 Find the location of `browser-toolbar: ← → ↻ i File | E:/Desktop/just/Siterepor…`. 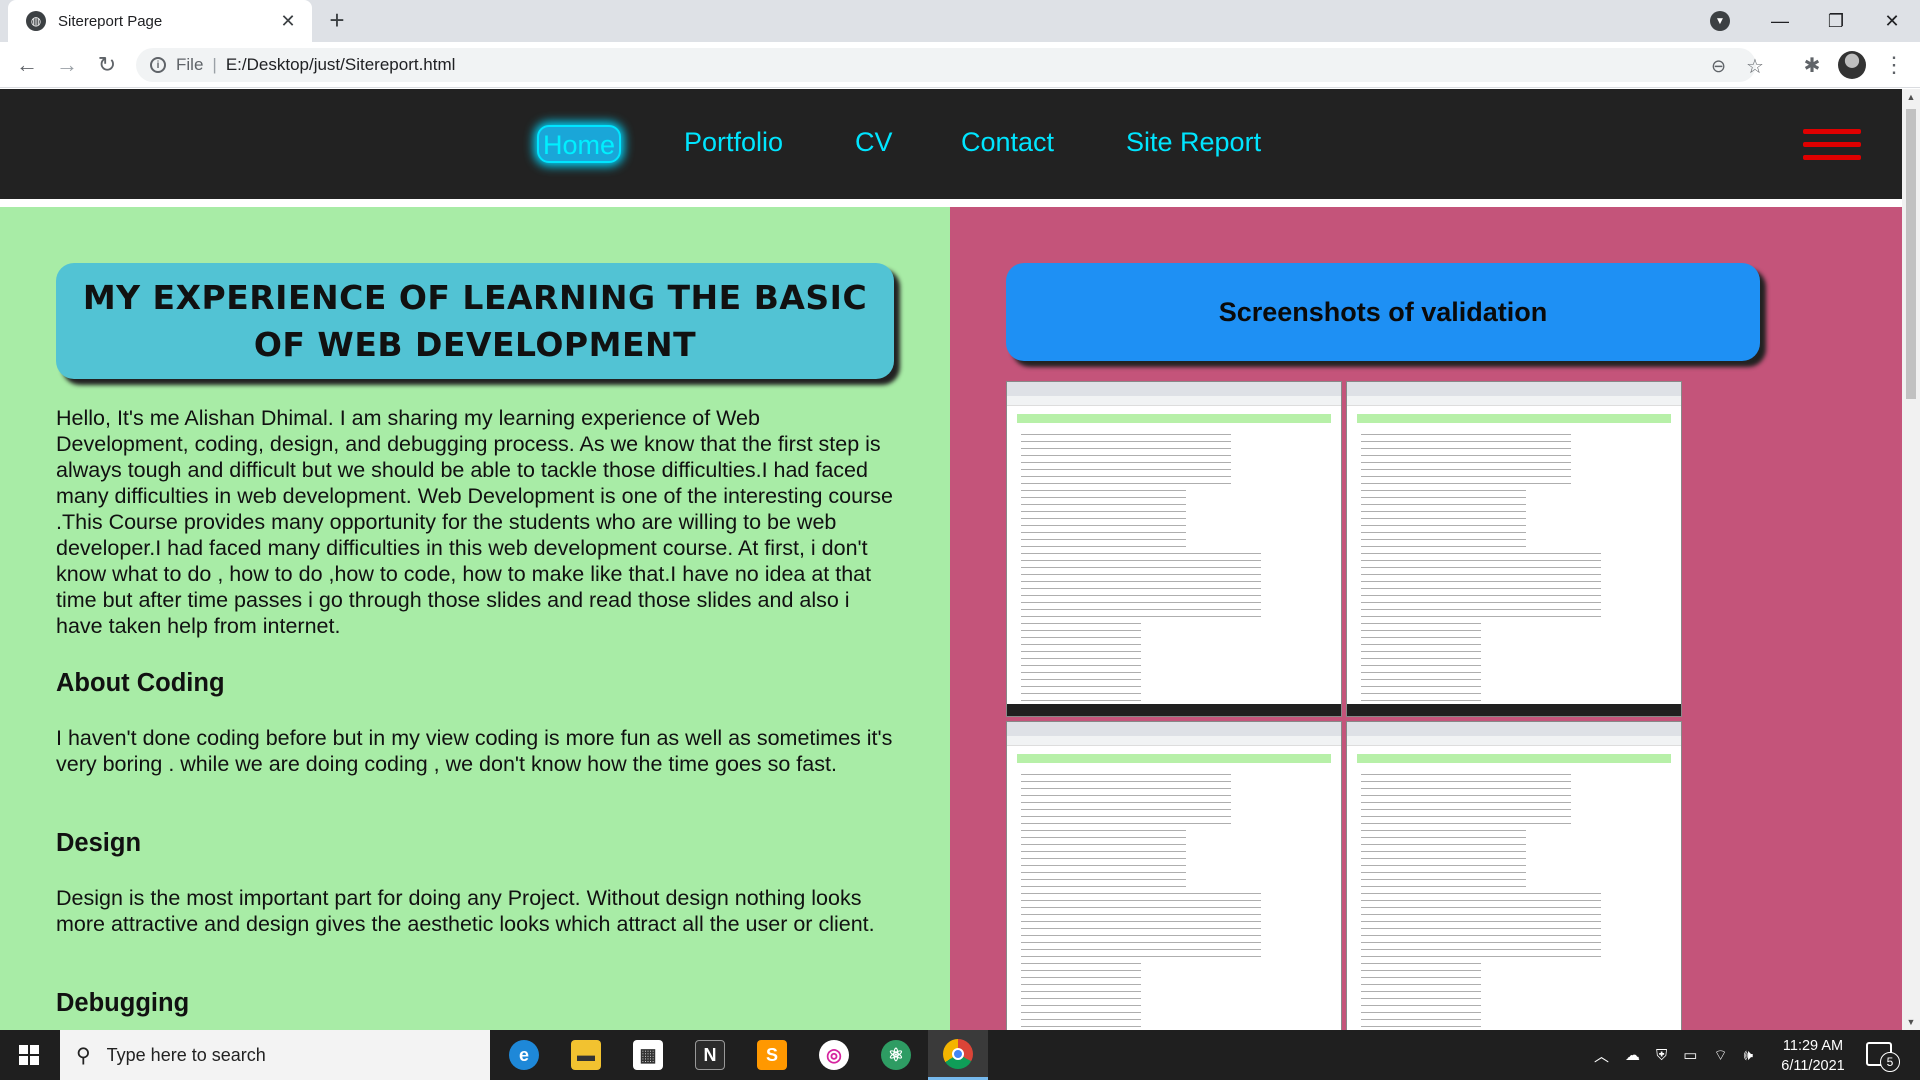

browser-toolbar: ← → ↻ i File | E:/Desktop/just/Siterepor… is located at coordinates (960, 65).